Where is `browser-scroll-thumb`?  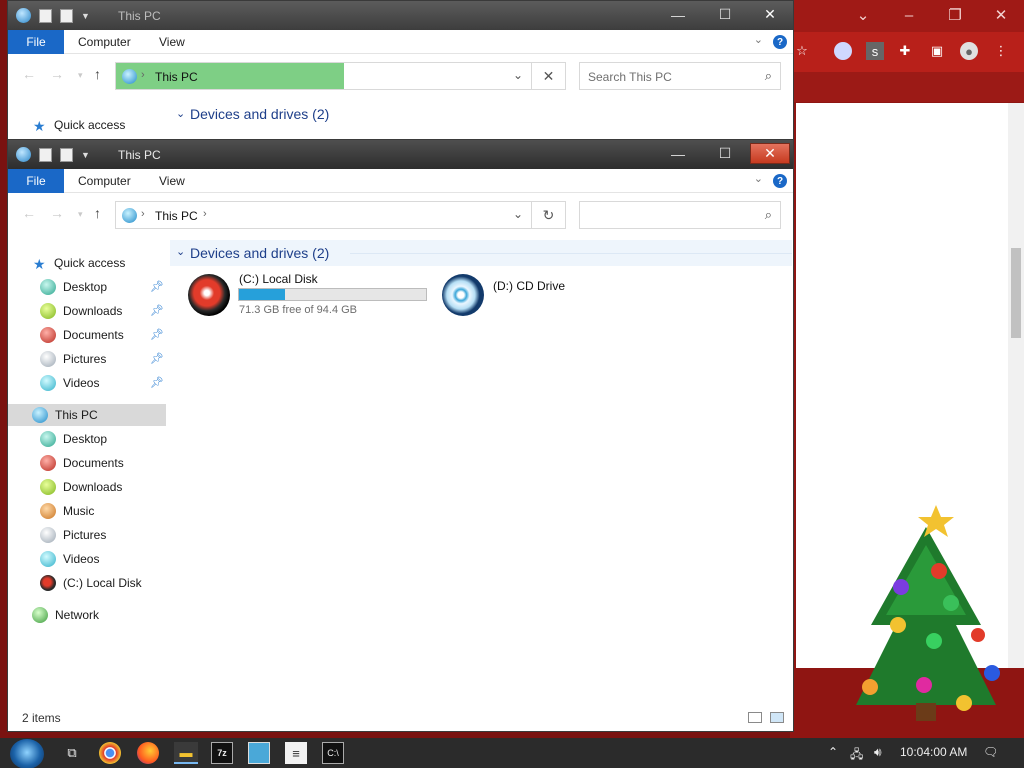 browser-scroll-thumb is located at coordinates (1016, 293).